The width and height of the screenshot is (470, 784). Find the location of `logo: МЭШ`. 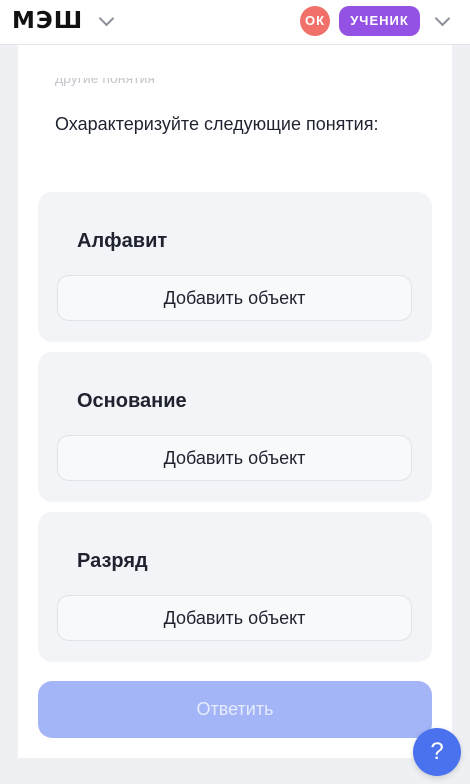

logo: МЭШ is located at coordinates (47, 21).